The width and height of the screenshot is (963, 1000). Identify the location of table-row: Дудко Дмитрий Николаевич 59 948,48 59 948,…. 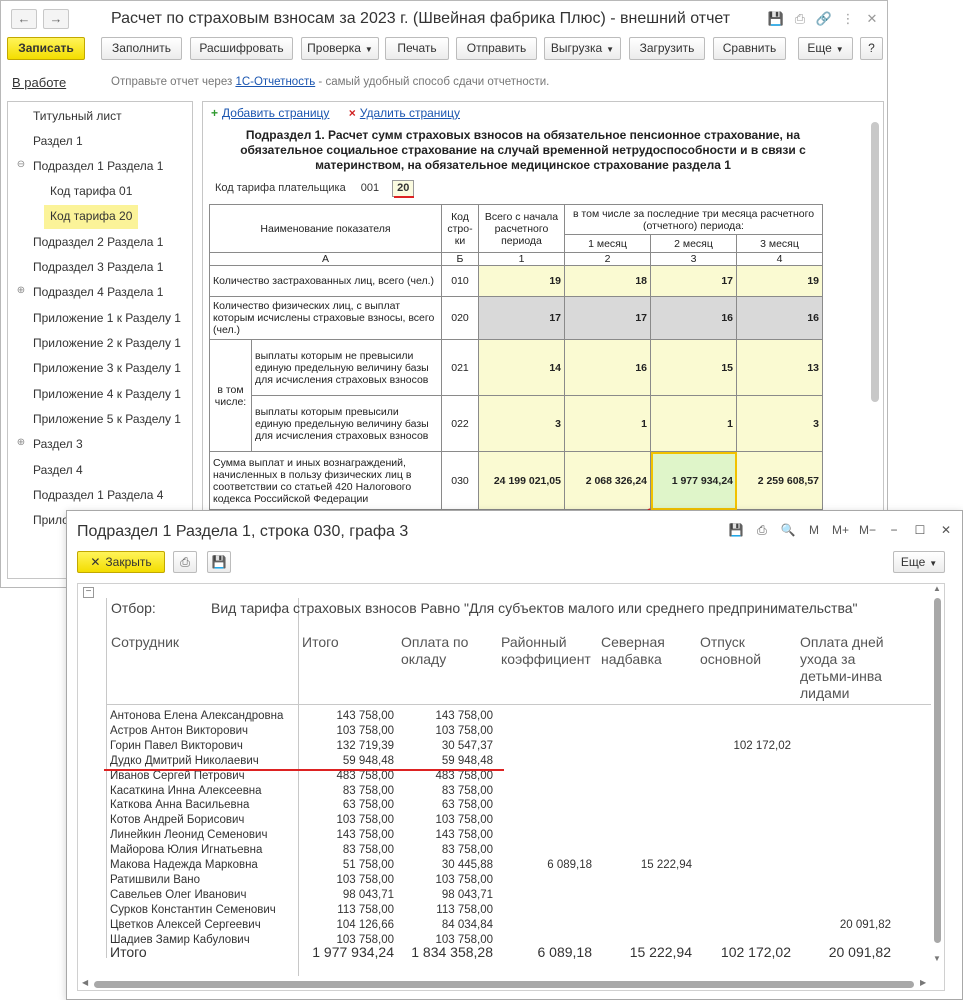
(498, 762).